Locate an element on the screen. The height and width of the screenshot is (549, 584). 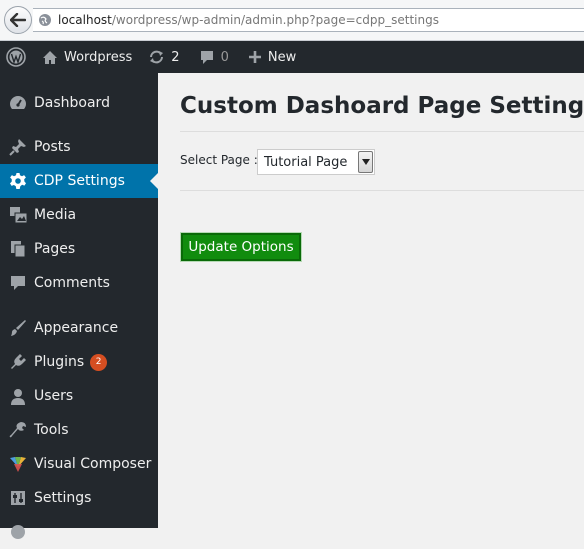
sidebar-item-label: Appearance is located at coordinates (76, 328).